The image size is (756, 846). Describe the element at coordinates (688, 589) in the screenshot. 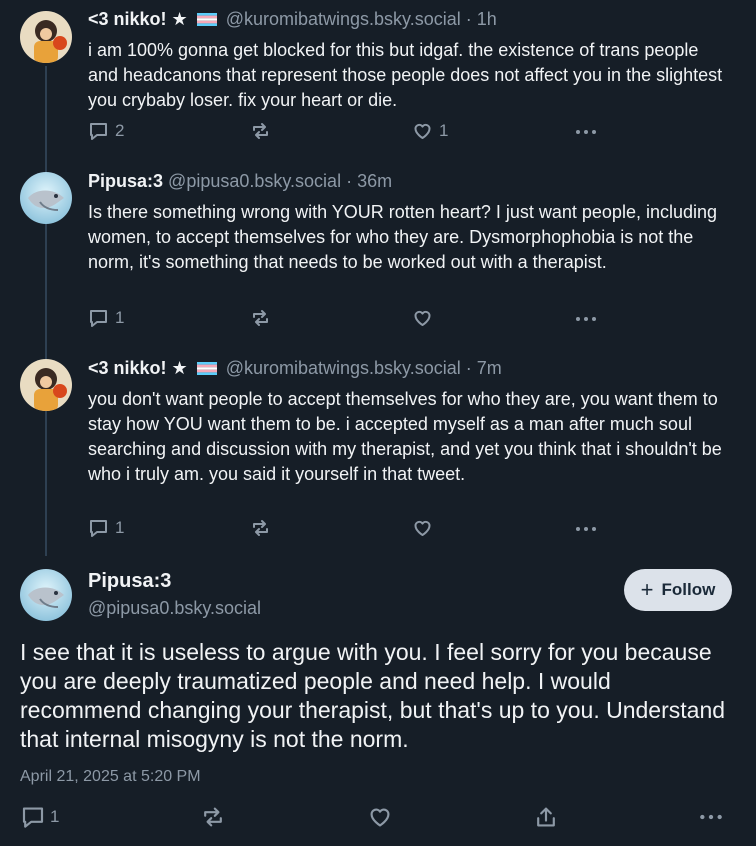

I see `follow-label: Follow` at that location.